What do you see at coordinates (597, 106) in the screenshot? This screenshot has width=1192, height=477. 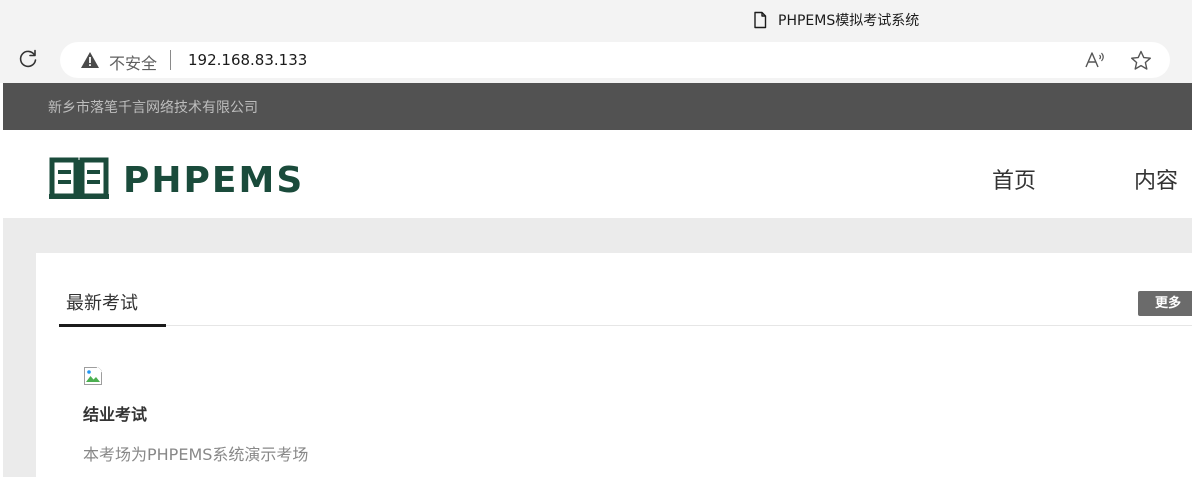 I see `site-topbar: 新乡市落笔千言网络技术有限公司` at bounding box center [597, 106].